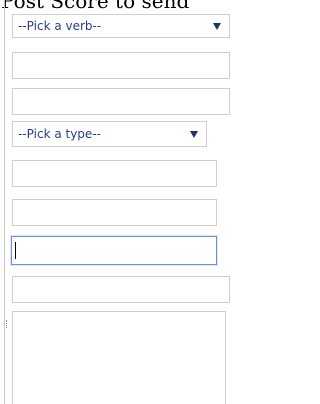 The width and height of the screenshot is (320, 404). Describe the element at coordinates (4, 202) in the screenshot. I see `left-divider` at that location.